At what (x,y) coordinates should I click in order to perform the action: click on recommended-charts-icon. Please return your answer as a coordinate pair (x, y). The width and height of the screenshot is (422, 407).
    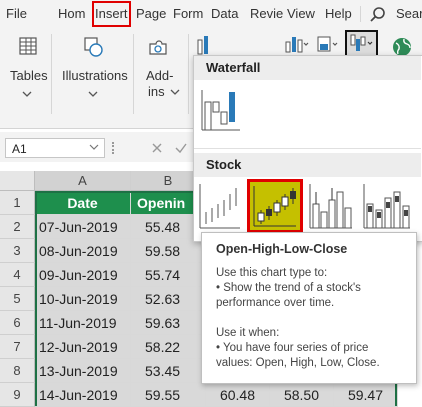
    Looking at the image, I should click on (205, 45).